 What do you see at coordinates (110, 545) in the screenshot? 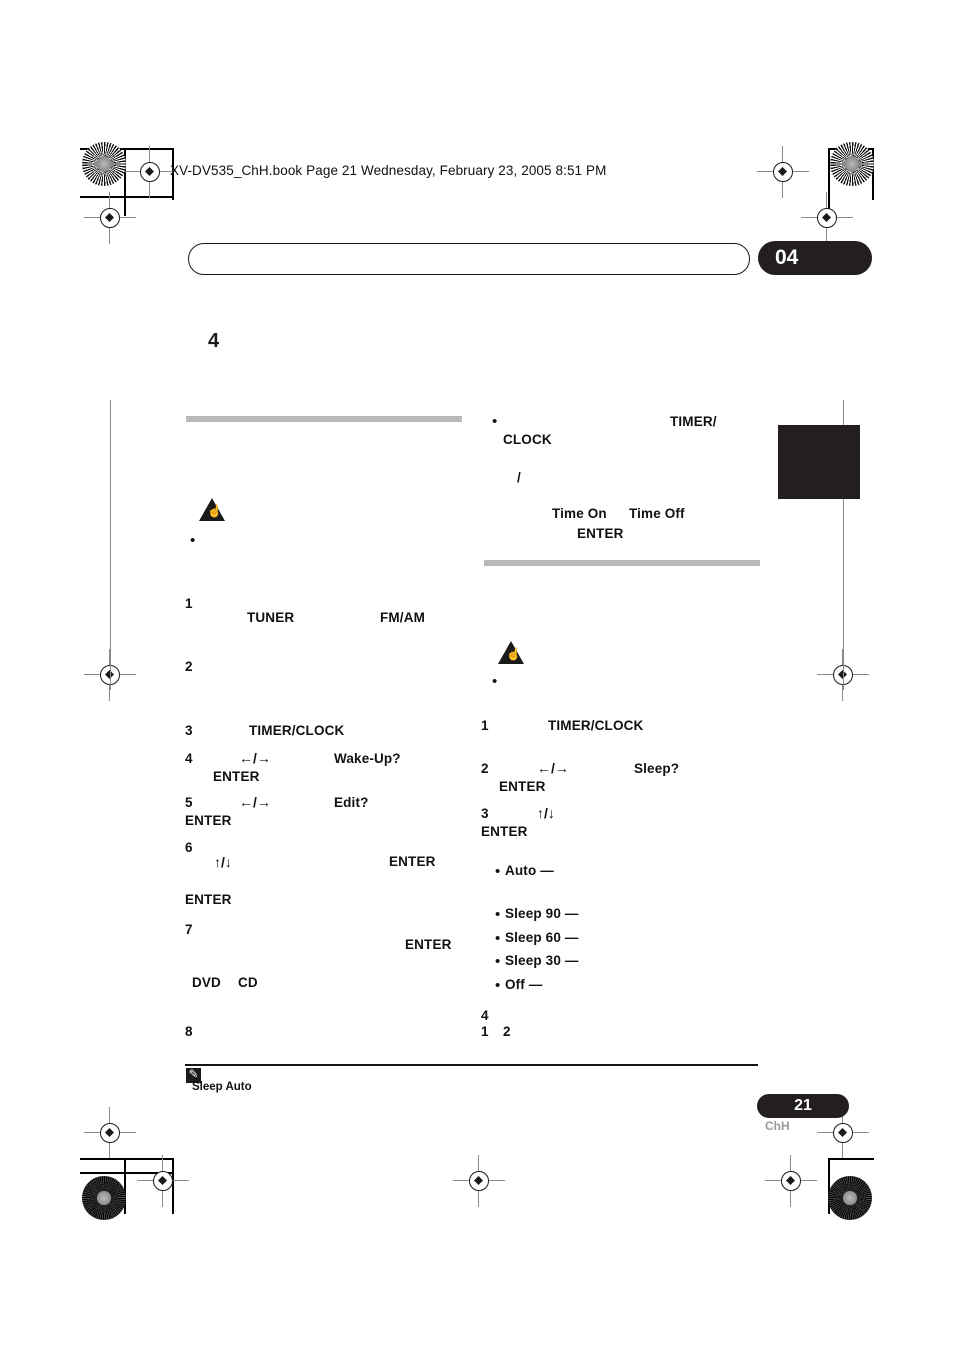
I see `trim-guide-left` at bounding box center [110, 545].